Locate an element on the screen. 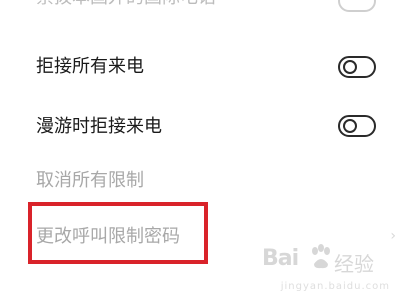  reject-all-calls-toggle is located at coordinates (357, 67).